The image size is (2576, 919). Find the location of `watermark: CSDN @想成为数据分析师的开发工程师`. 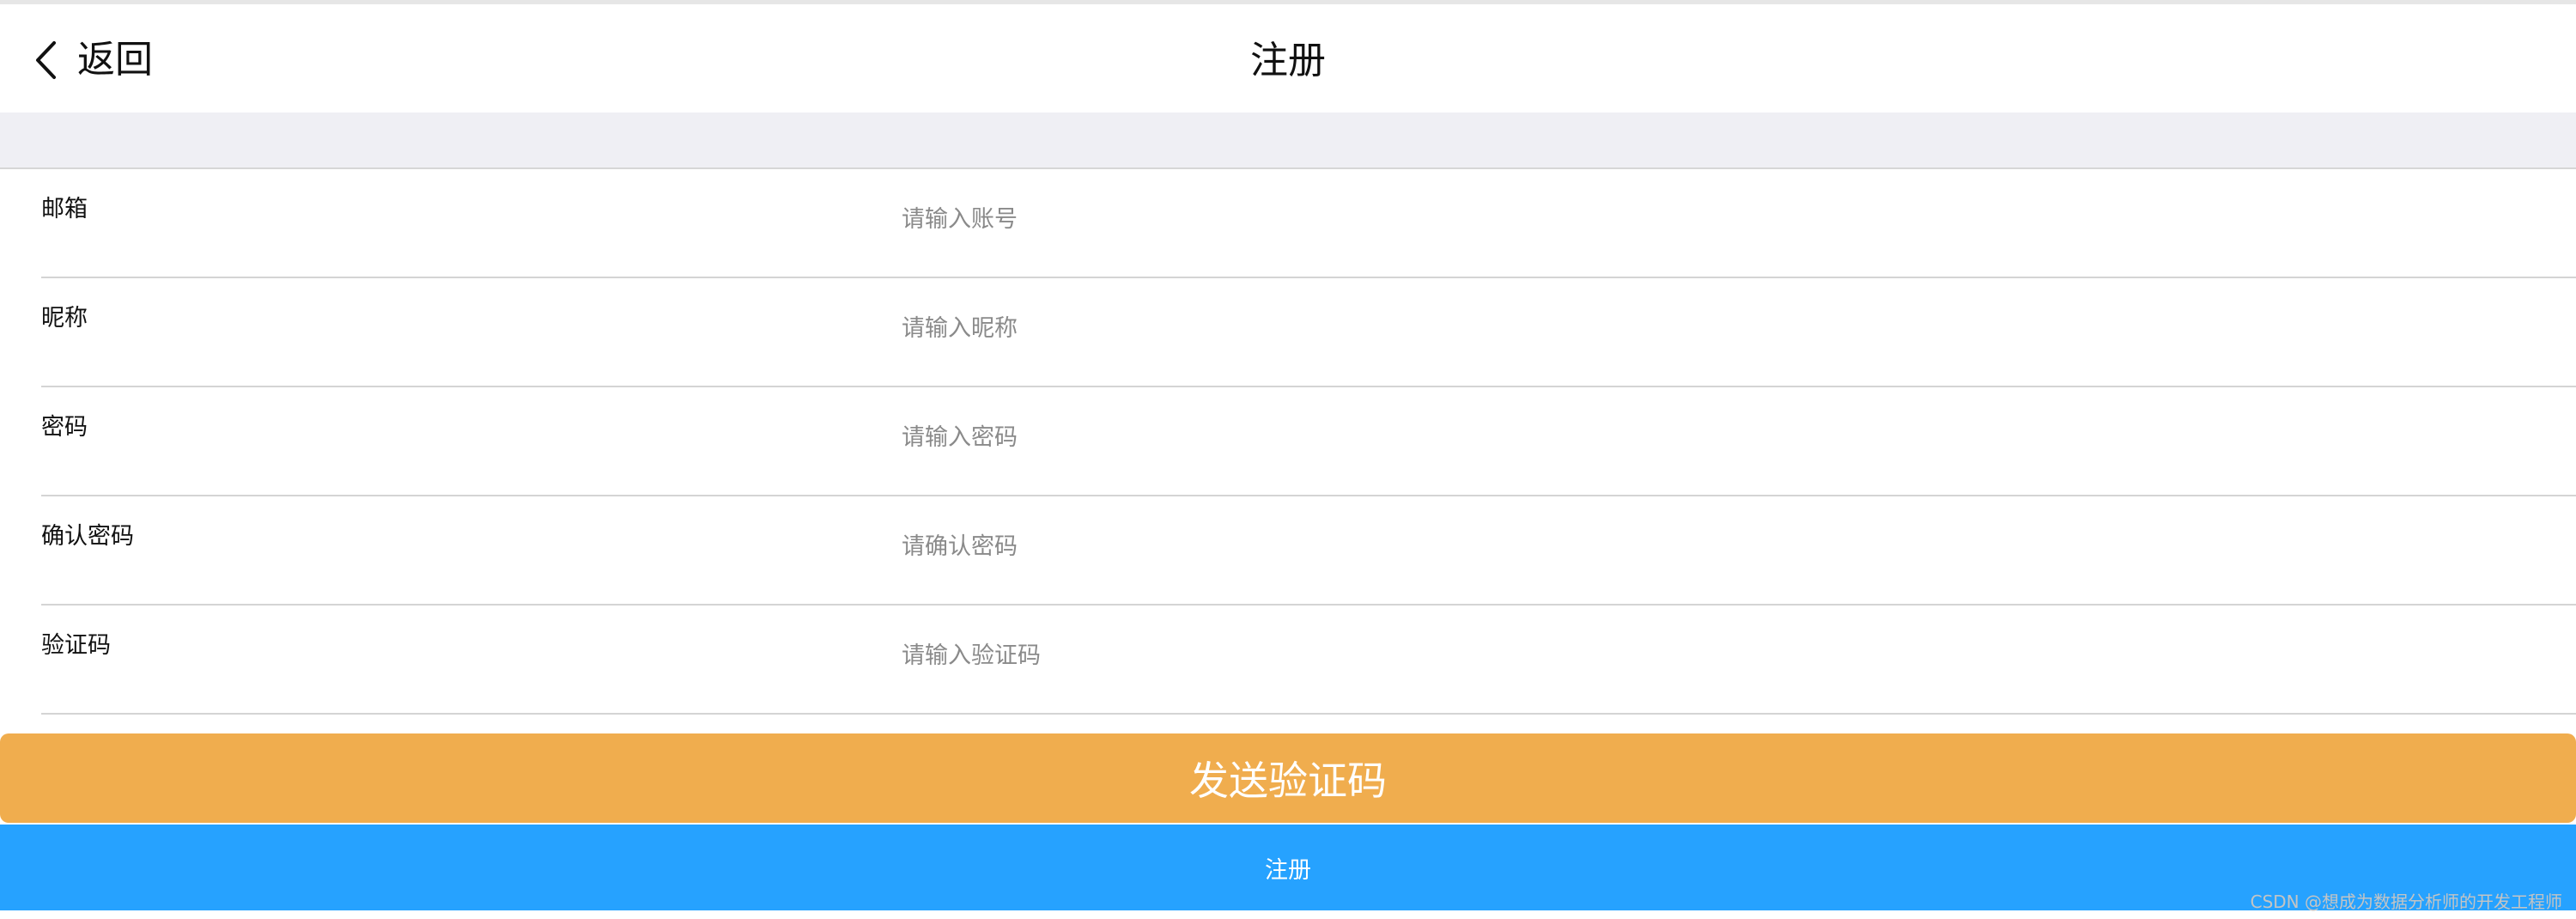

watermark: CSDN @想成为数据分析师的开发工程师 is located at coordinates (2406, 902).